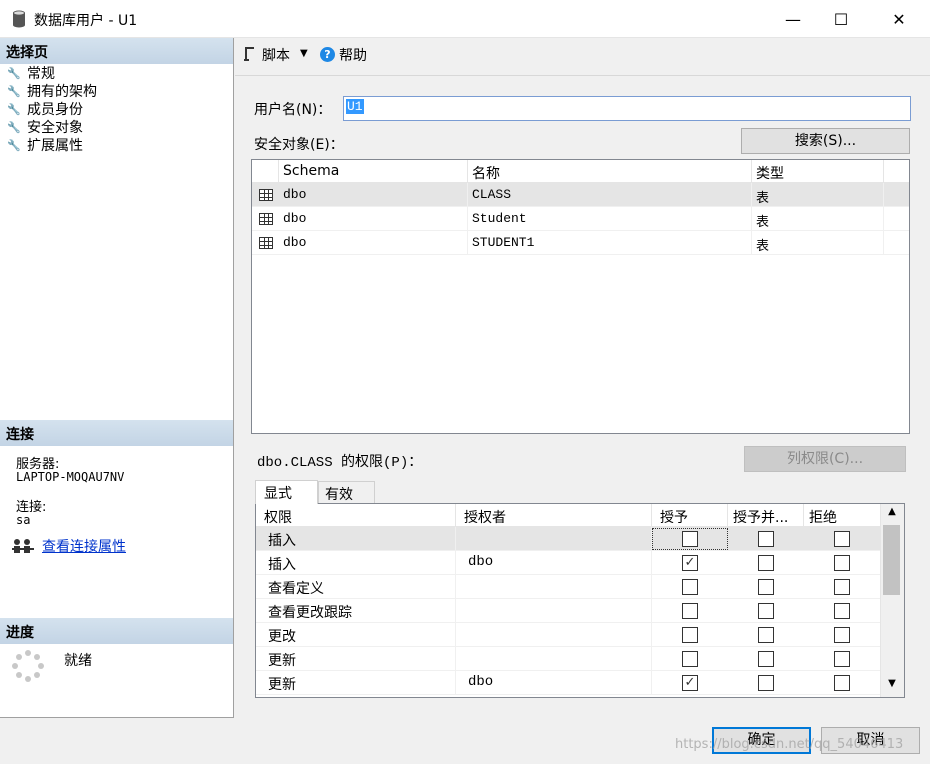 The width and height of the screenshot is (930, 764). What do you see at coordinates (554, 563) in the screenshot?
I see `grantor-cell: dbo` at bounding box center [554, 563].